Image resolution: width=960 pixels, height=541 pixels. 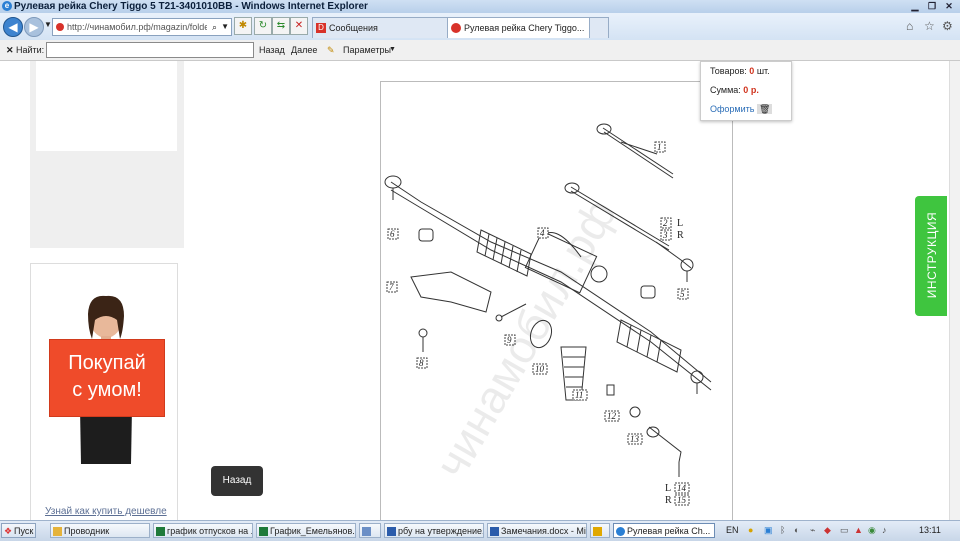 I want to click on history-dropdown-icon: ▼, so click(x=48, y=24).